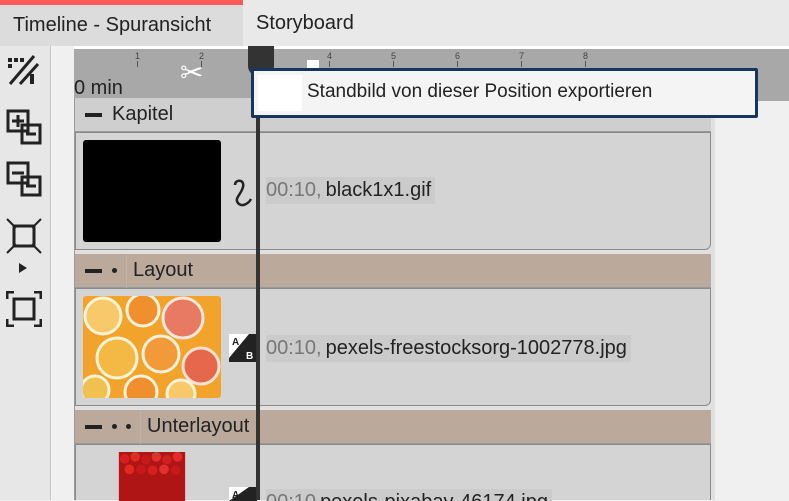 Image resolution: width=789 pixels, height=501 pixels. I want to click on clip-thumbnail, so click(152, 191).